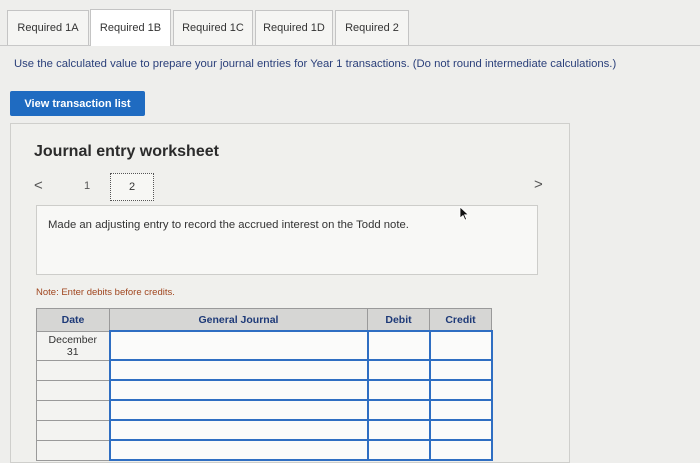  I want to click on tab-required-1c: Required 1C, so click(213, 27).